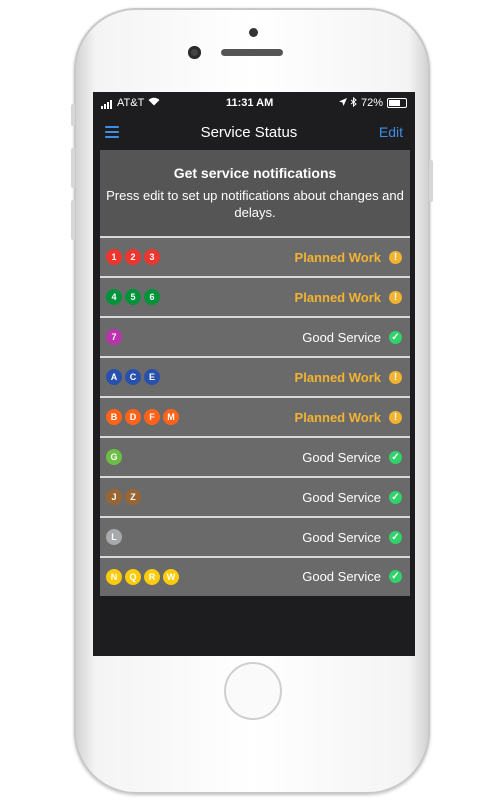 This screenshot has width=500, height=800. What do you see at coordinates (249, 103) in the screenshot?
I see `clock: 11:31 AM` at bounding box center [249, 103].